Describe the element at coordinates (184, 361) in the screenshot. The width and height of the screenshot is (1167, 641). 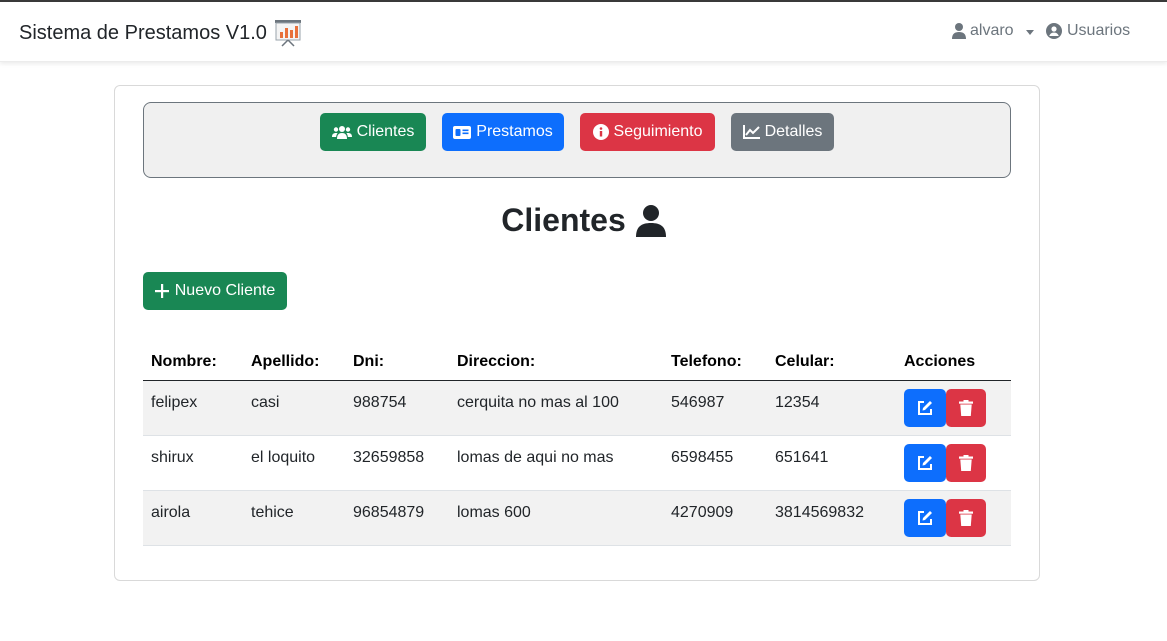
I see `header-nombre: Nombre:` at that location.